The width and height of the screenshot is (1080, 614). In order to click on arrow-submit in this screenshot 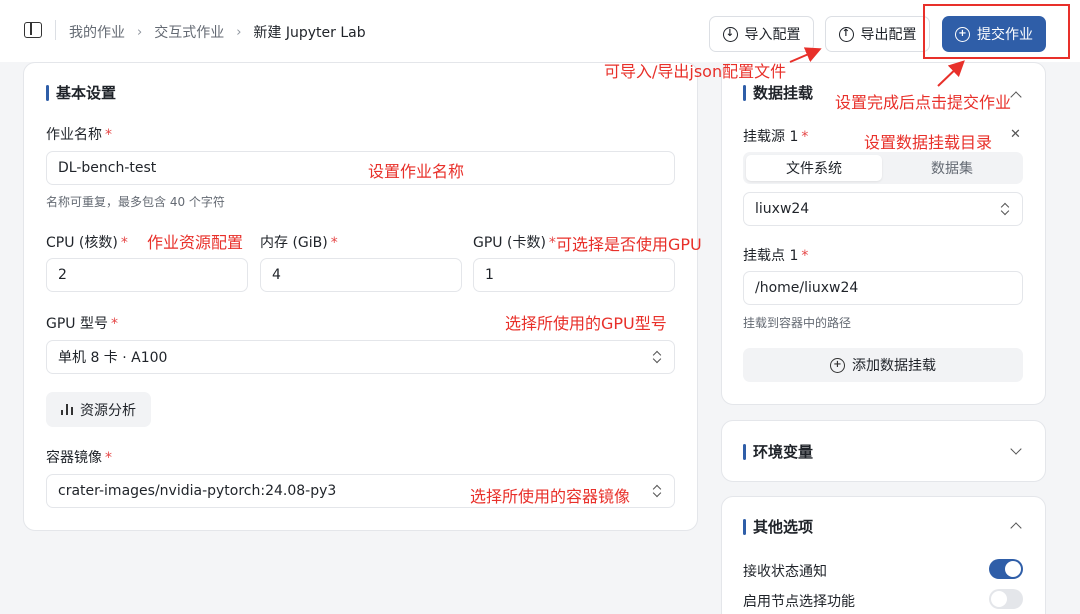, I will do `click(951, 73)`.